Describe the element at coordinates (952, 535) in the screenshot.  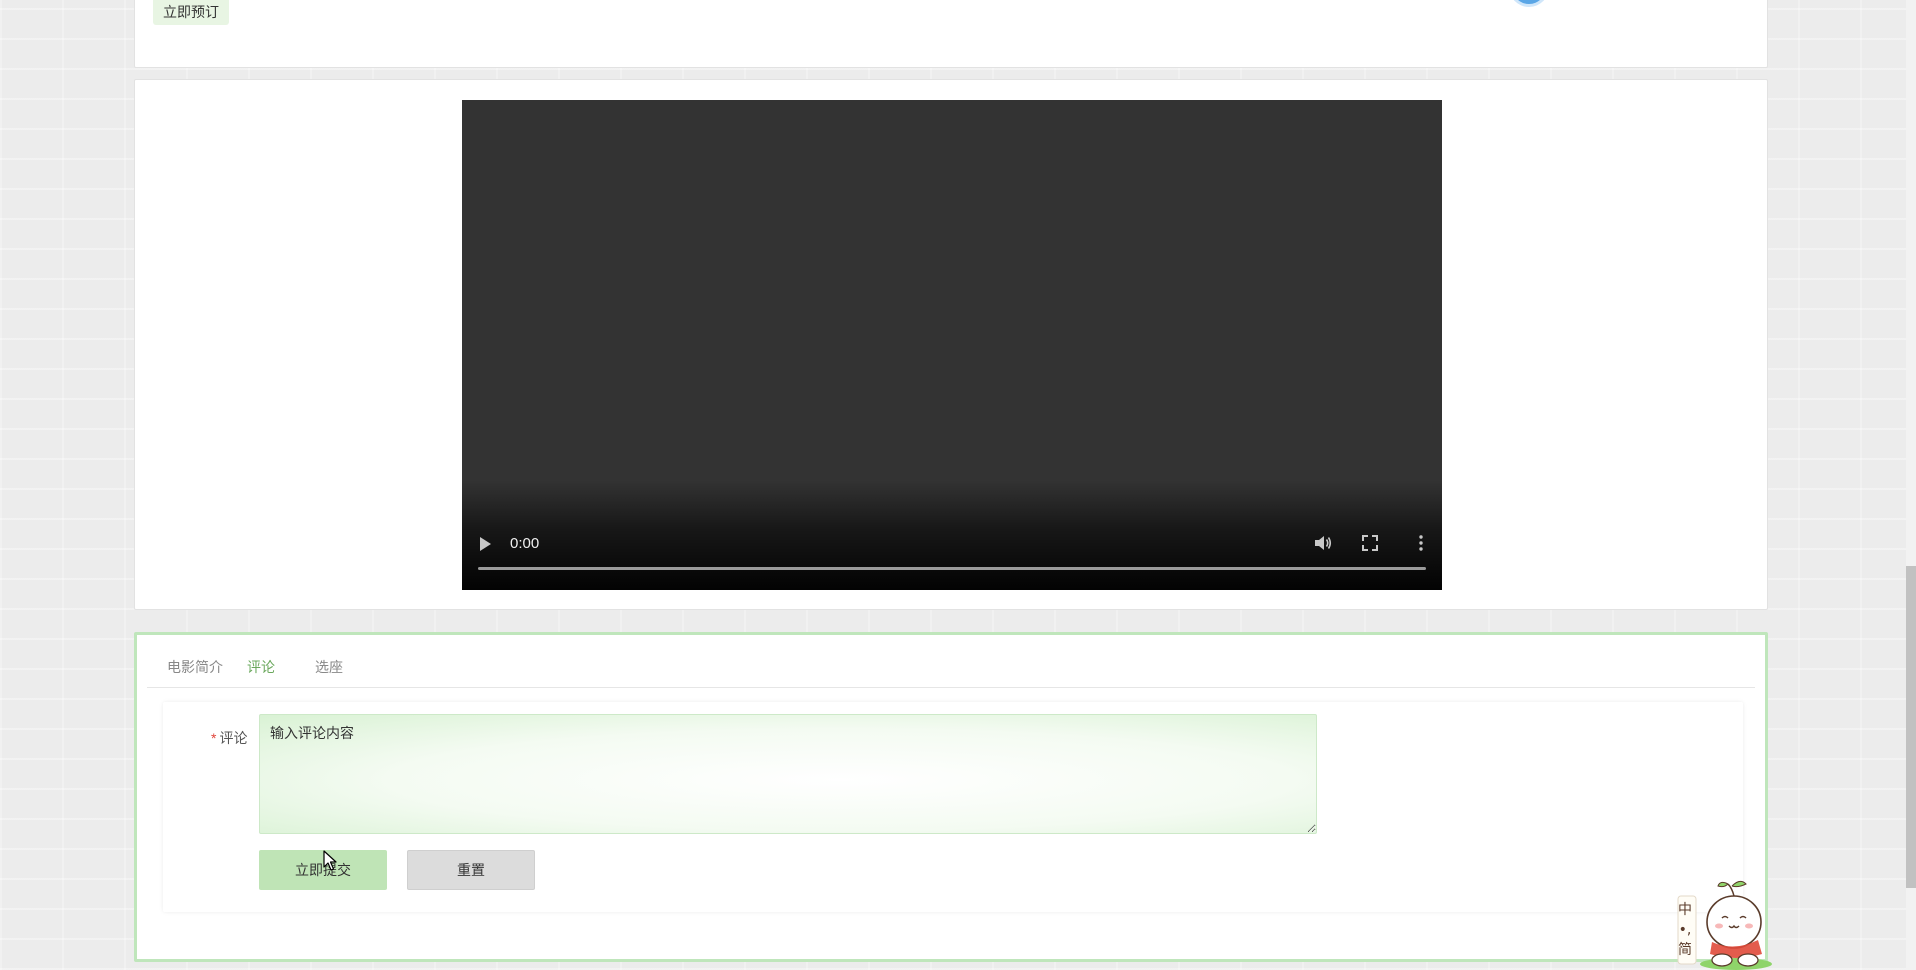
I see `video-controls: 0:00` at that location.